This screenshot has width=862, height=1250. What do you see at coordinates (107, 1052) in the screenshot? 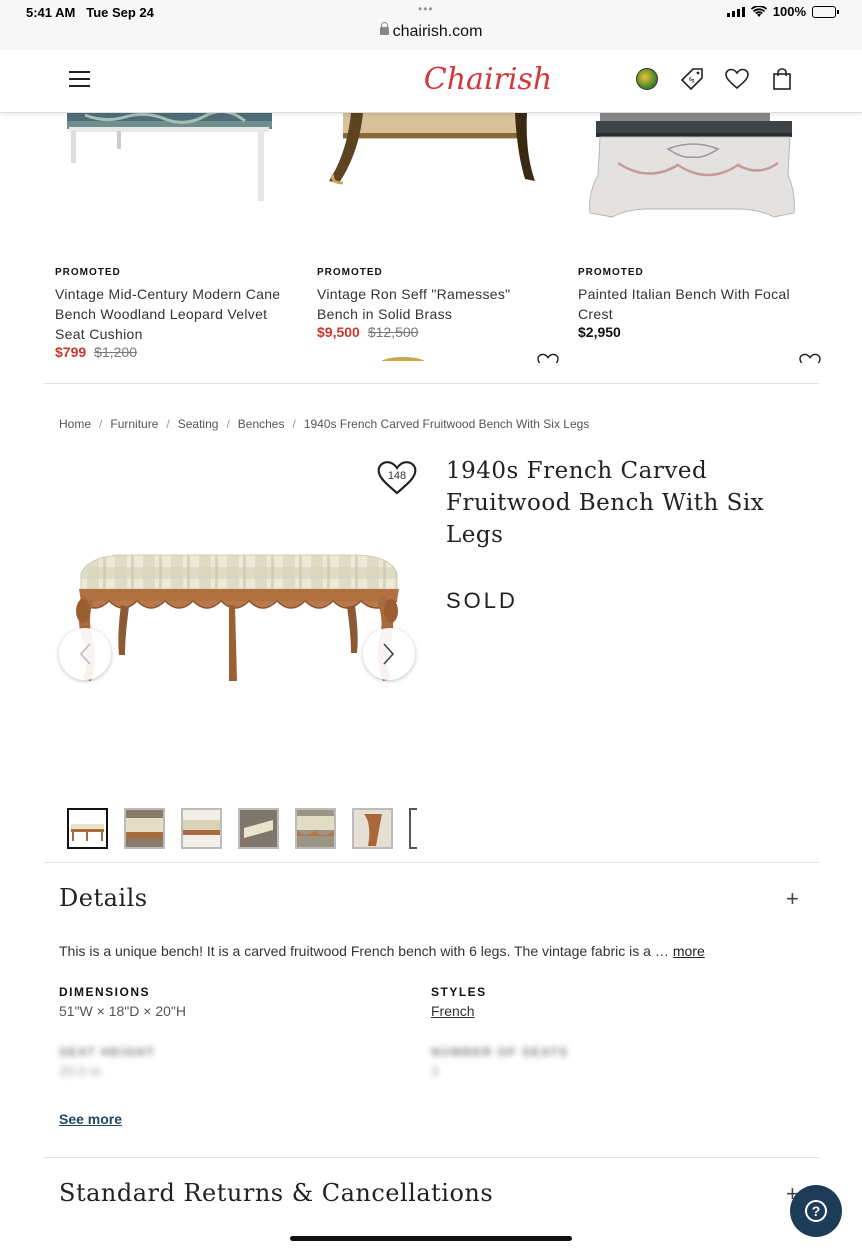
I see `seat-height-label: SEAT HEIGHT` at bounding box center [107, 1052].